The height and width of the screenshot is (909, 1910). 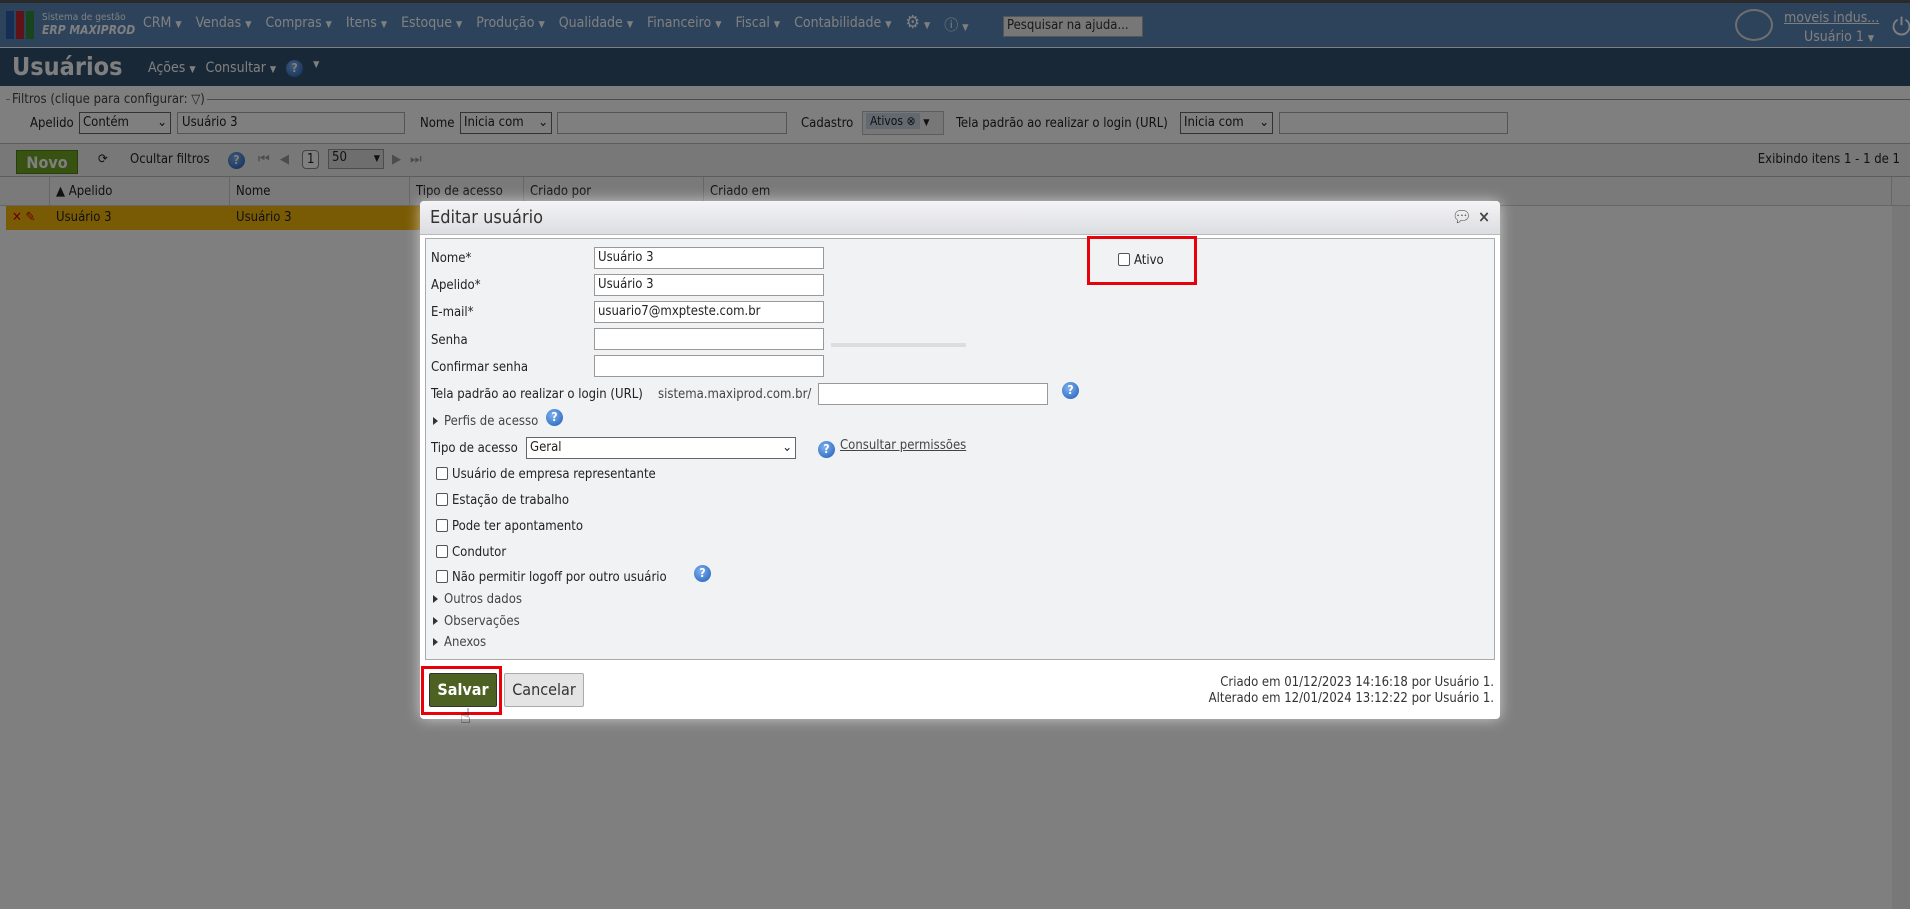 What do you see at coordinates (709, 312) in the screenshot?
I see `email-input: usuario7@mxpteste.com.br` at bounding box center [709, 312].